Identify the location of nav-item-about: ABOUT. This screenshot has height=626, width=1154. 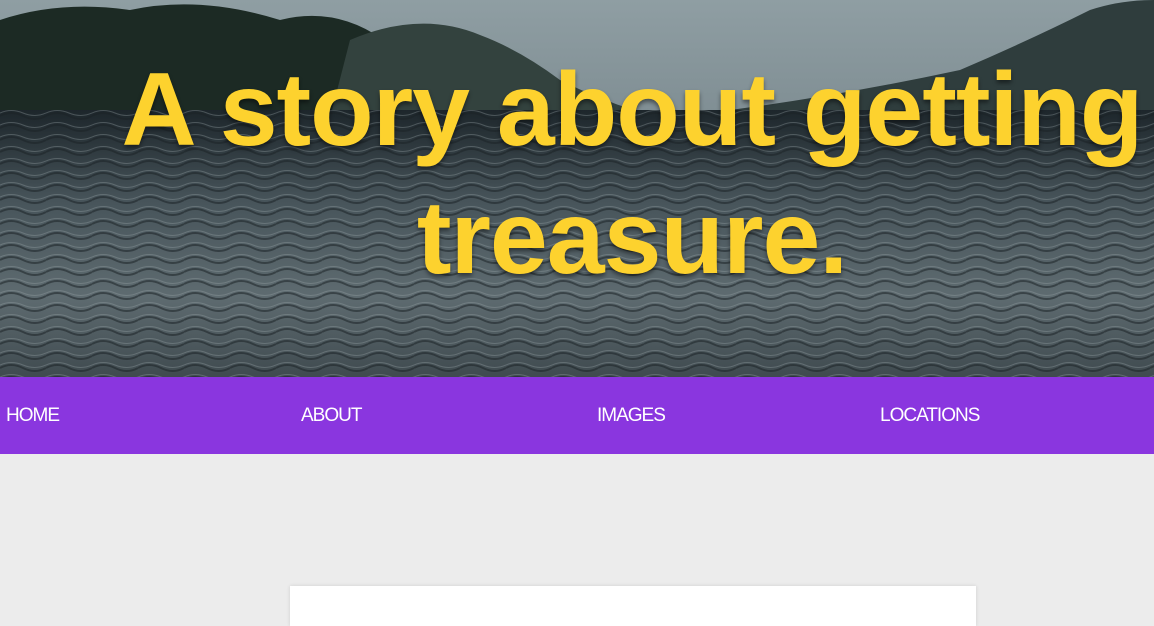
(331, 416).